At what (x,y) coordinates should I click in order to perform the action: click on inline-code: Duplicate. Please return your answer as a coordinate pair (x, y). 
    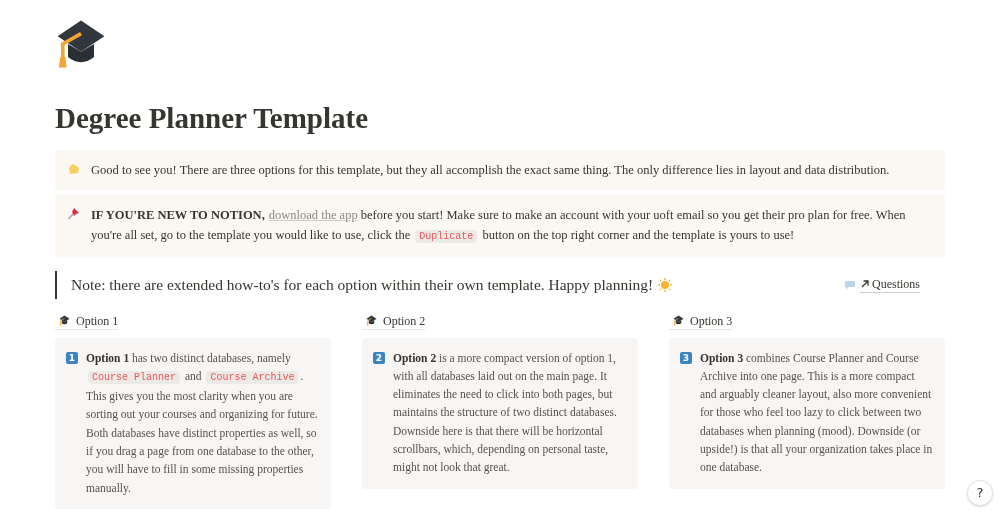
    Looking at the image, I should click on (446, 237).